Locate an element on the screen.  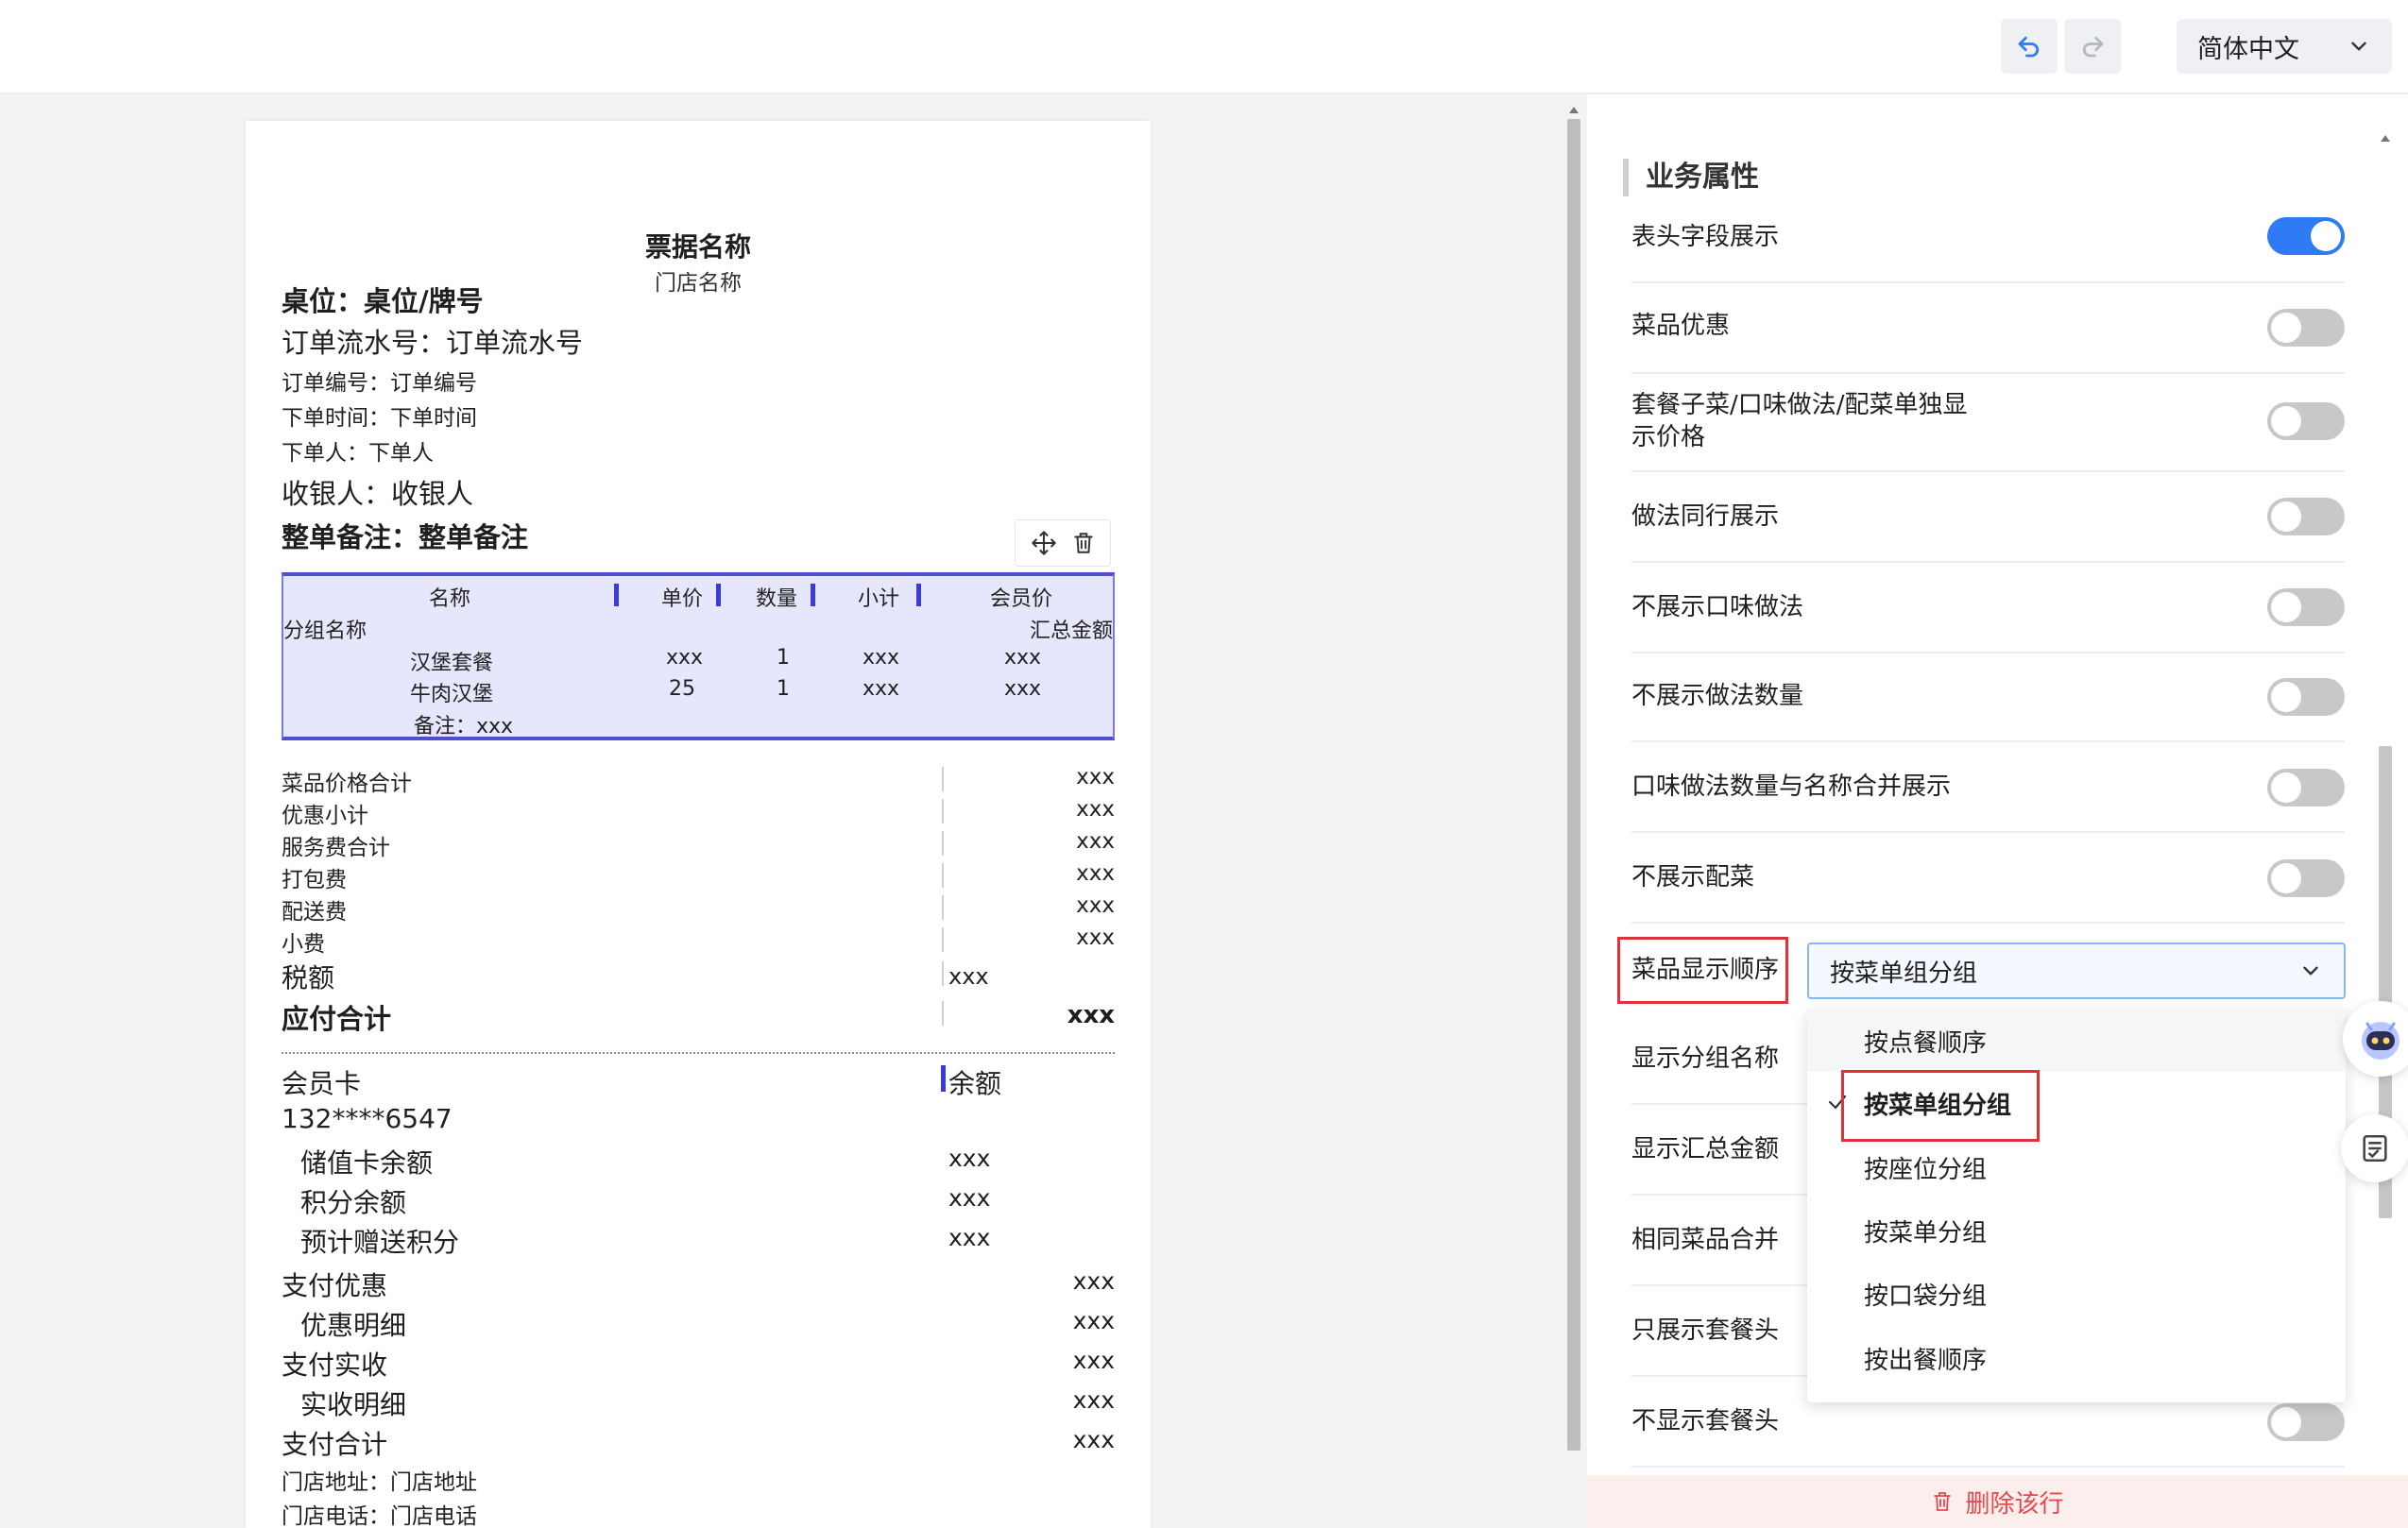
member-phone: 132****6547 is located at coordinates (367, 1118).